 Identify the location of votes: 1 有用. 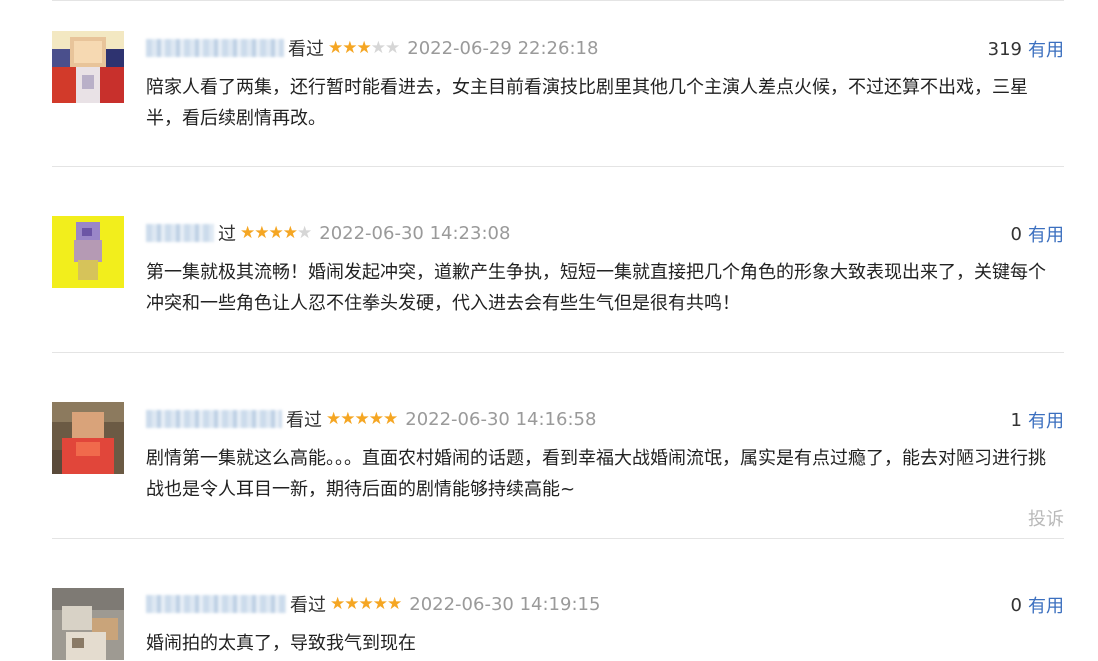
(1037, 420).